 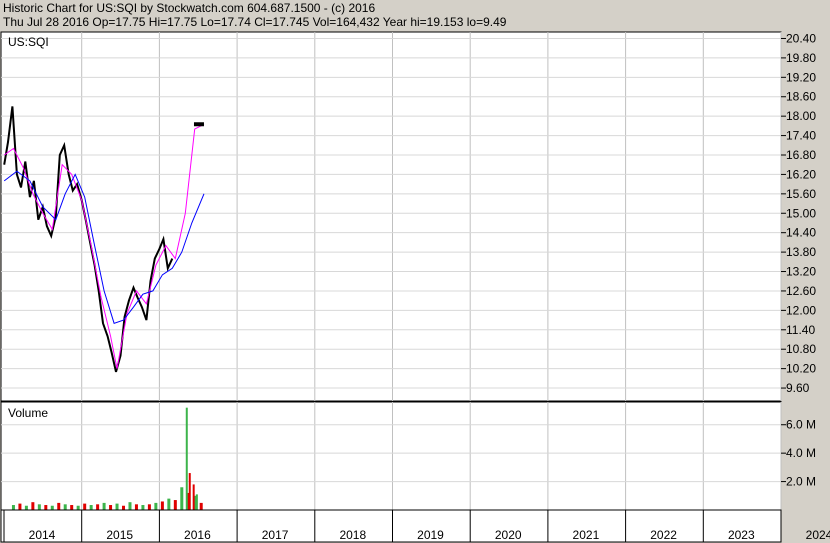 I want to click on x-tick-label: 2023, so click(x=741, y=535).